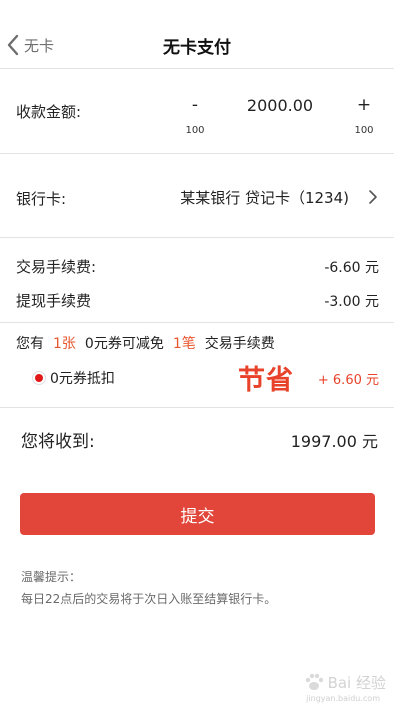  What do you see at coordinates (30, 344) in the screenshot?
I see `coupon-prefix: 您有` at bounding box center [30, 344].